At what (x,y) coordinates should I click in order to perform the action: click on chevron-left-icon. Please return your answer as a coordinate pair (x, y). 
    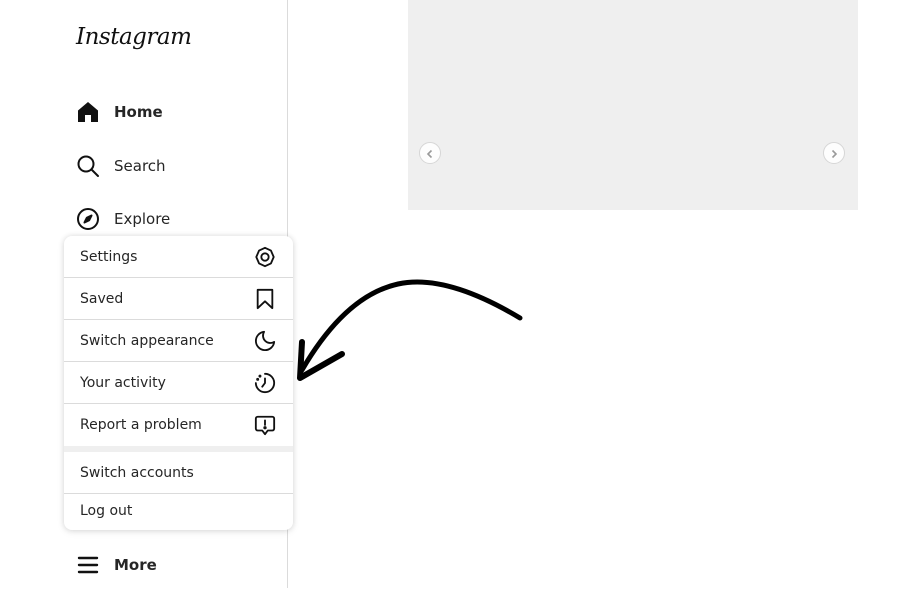
    Looking at the image, I should click on (430, 153).